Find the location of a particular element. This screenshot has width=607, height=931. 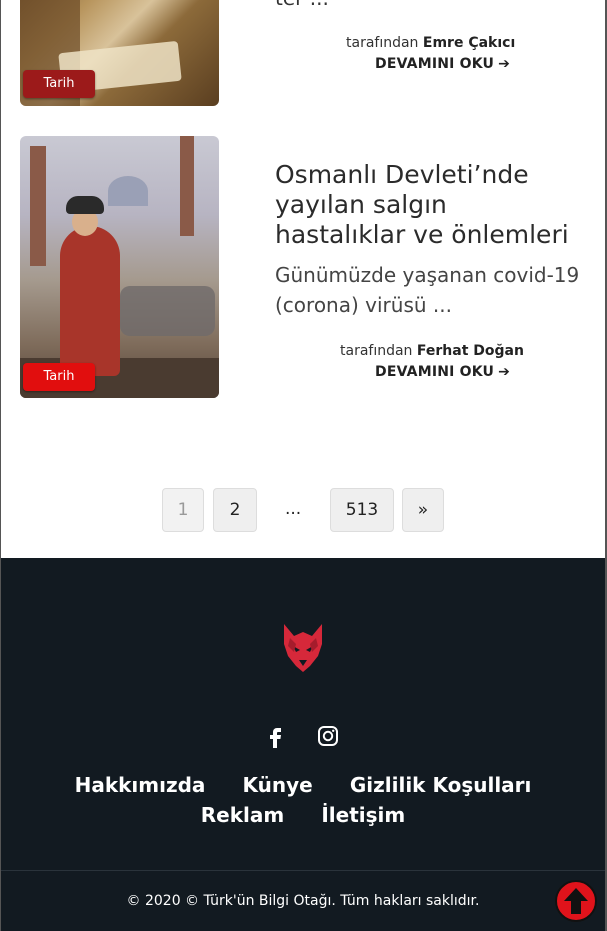

arrow-up-circle-icon is located at coordinates (576, 901).